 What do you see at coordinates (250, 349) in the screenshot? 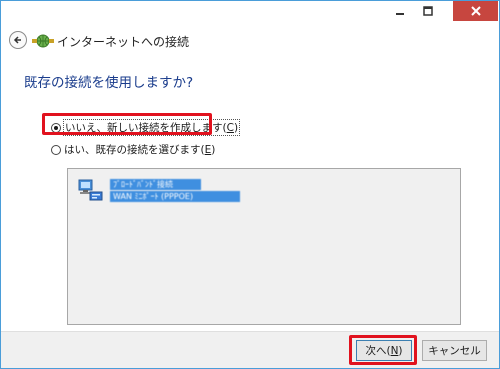
I see `footer: 次へ(N) キャンセル` at bounding box center [250, 349].